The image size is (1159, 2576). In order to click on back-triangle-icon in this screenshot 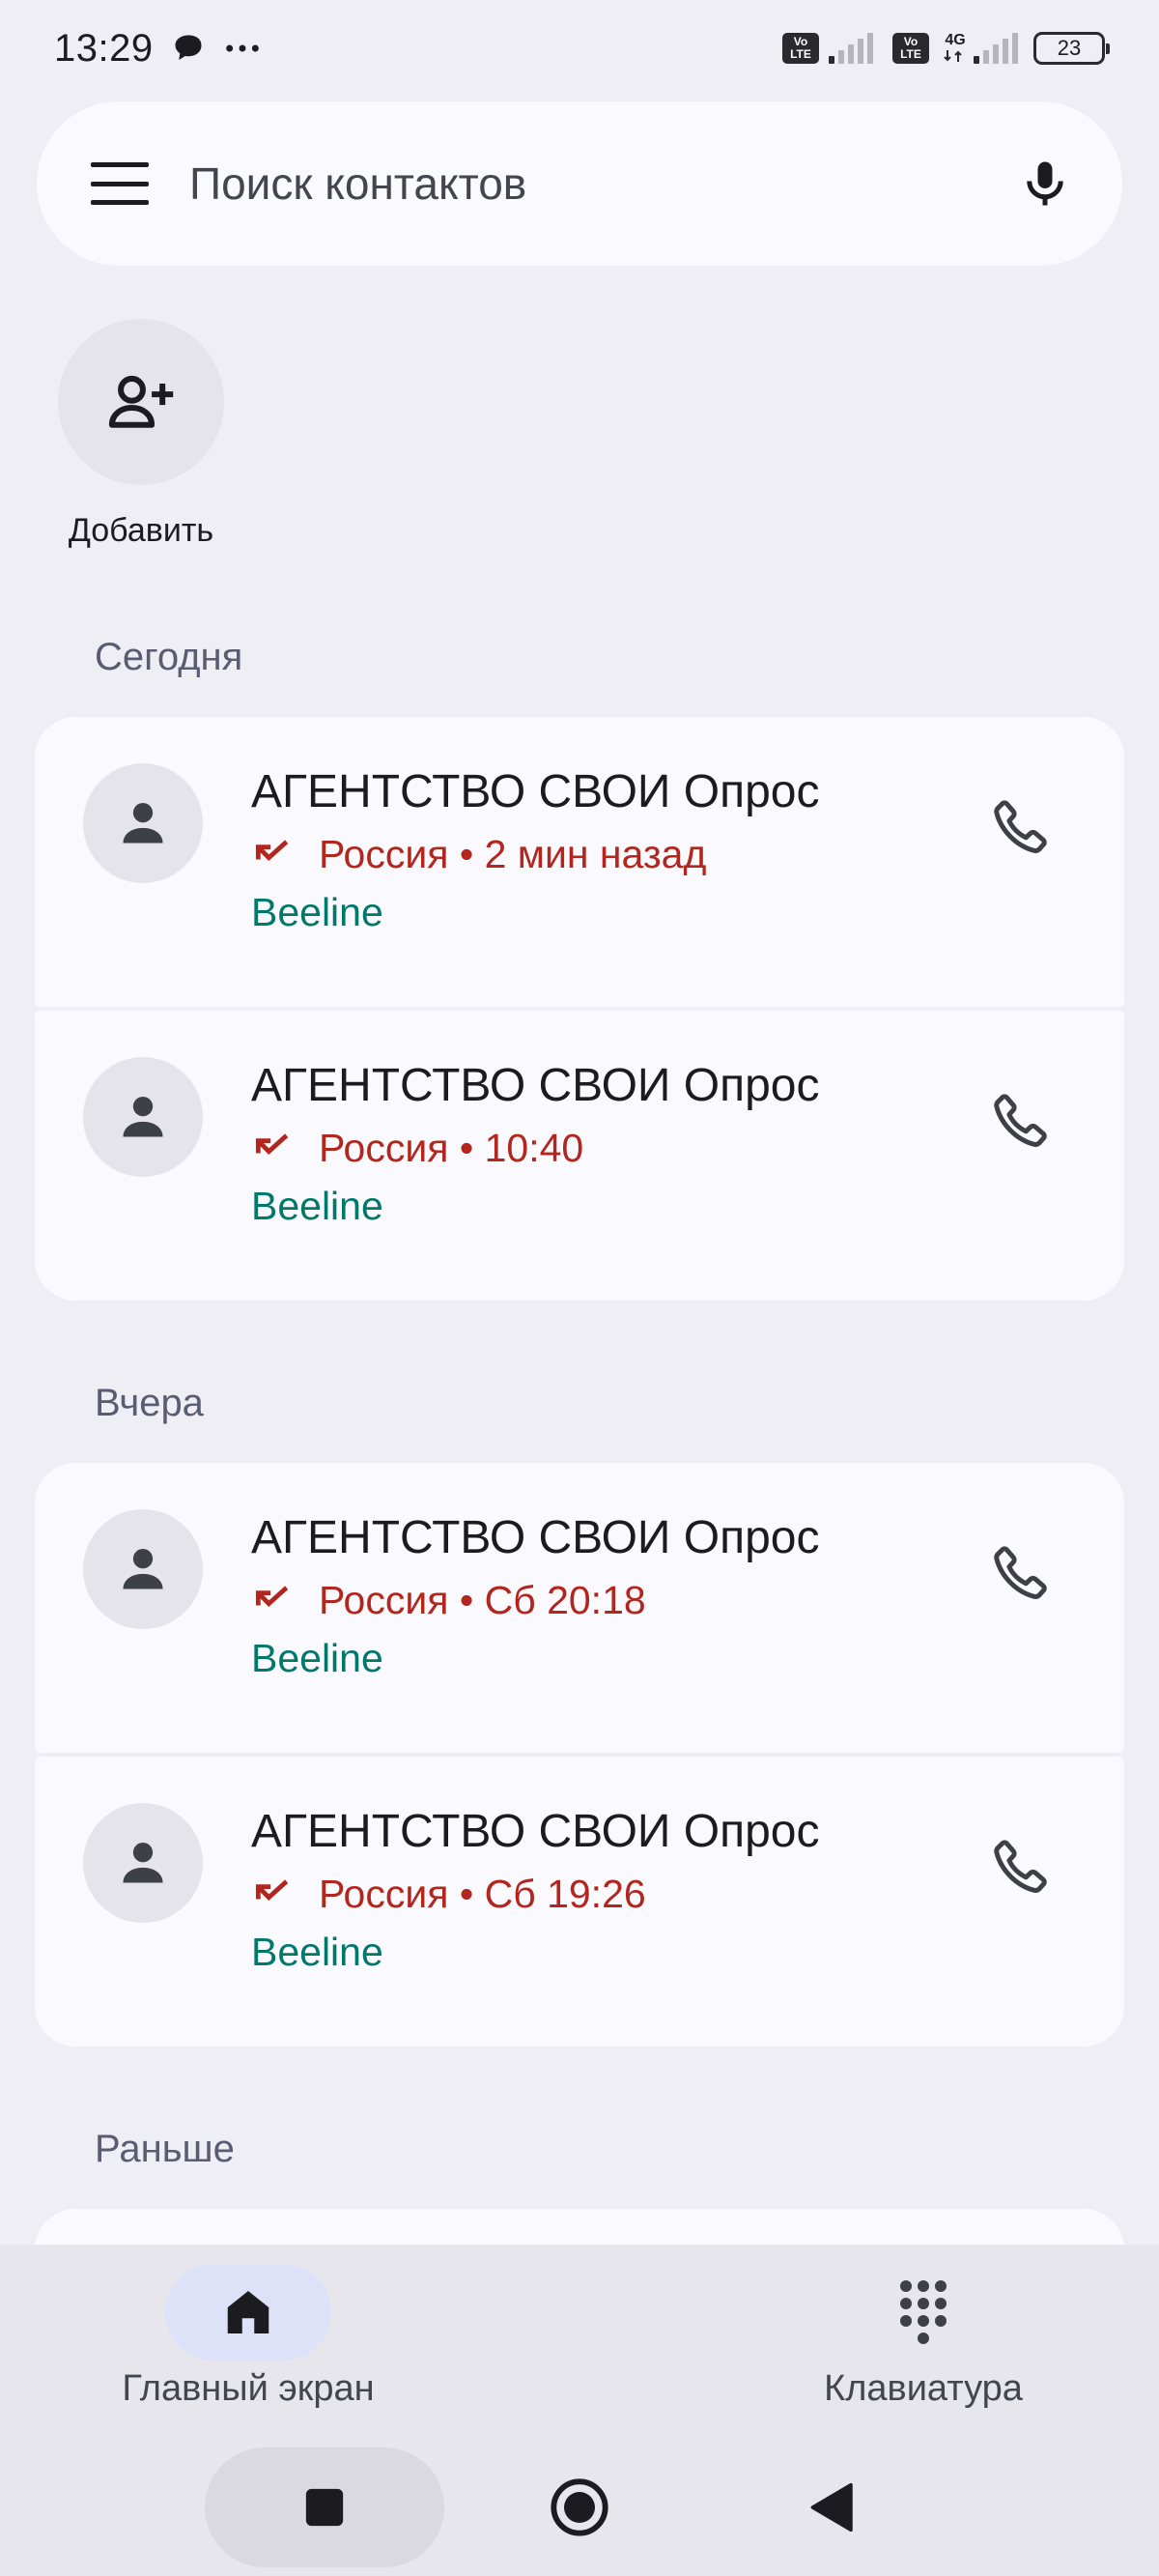, I will do `click(831, 2508)`.